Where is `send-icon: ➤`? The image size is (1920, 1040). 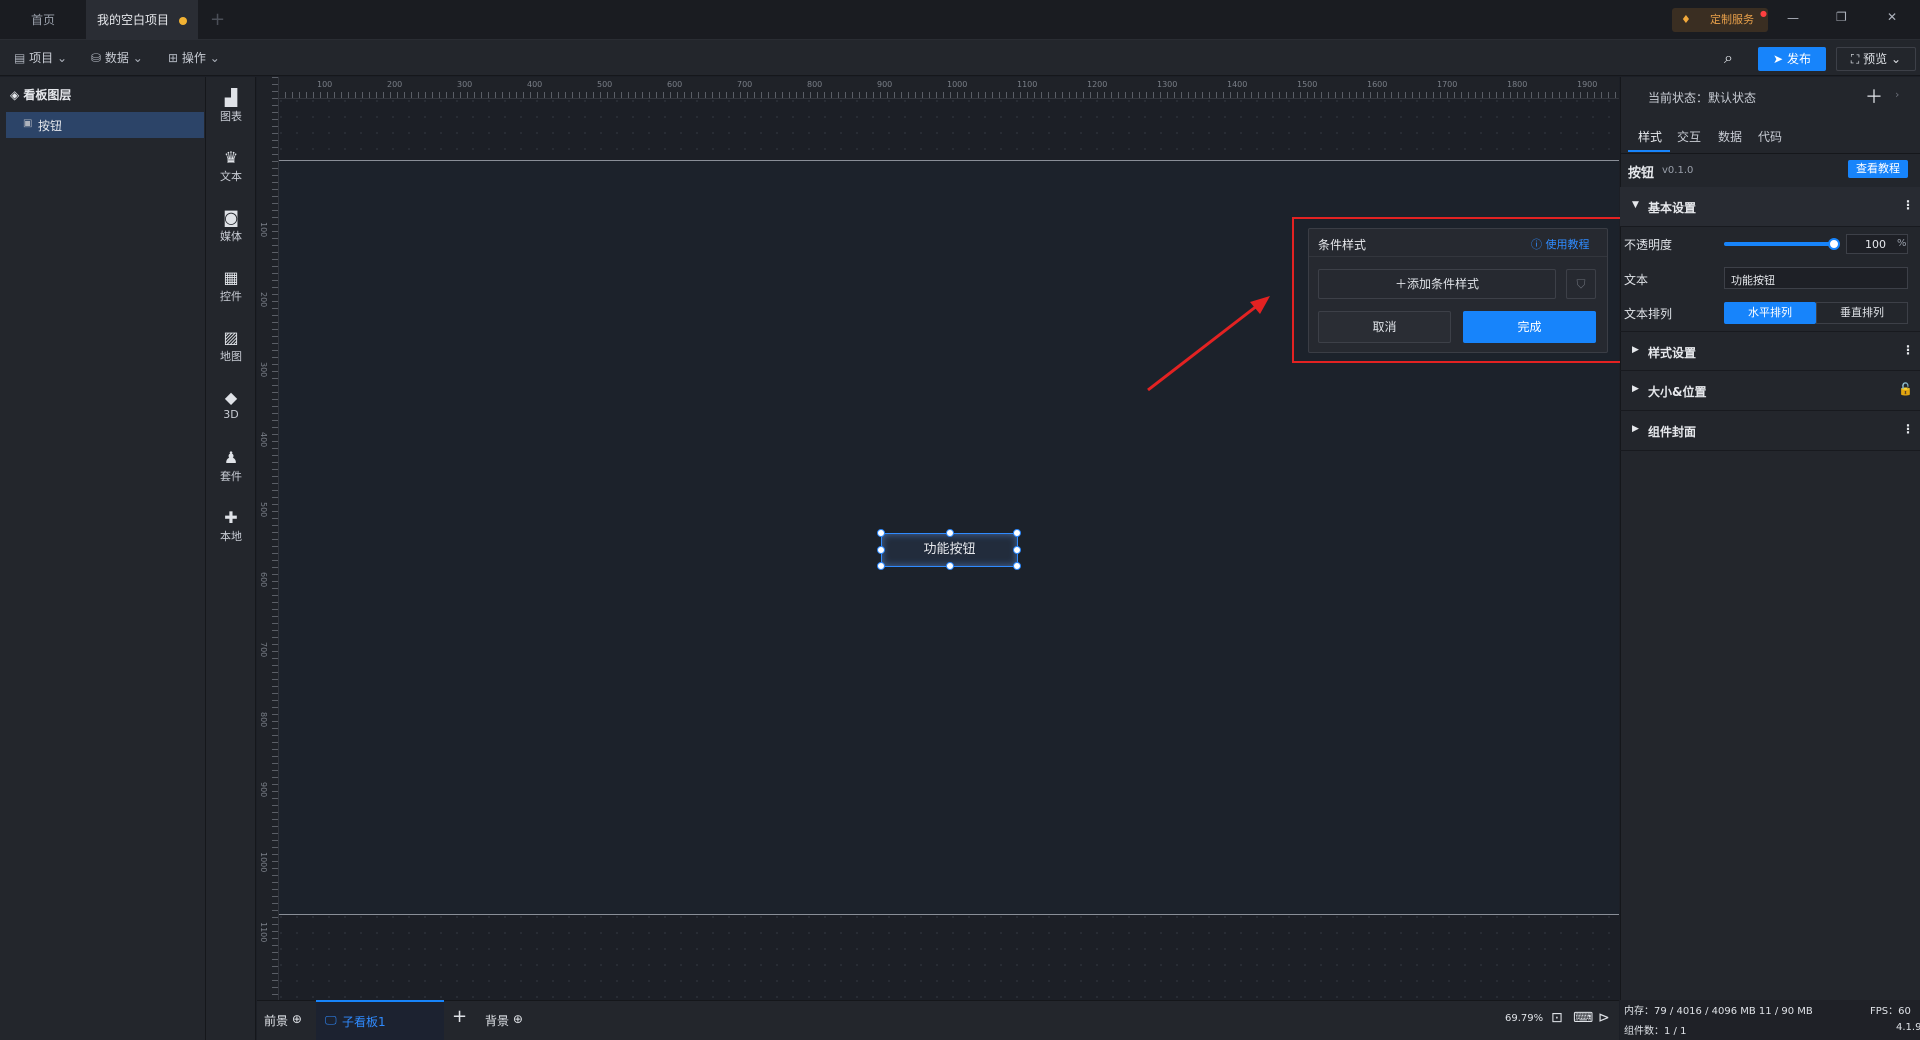 send-icon: ➤ is located at coordinates (1778, 59).